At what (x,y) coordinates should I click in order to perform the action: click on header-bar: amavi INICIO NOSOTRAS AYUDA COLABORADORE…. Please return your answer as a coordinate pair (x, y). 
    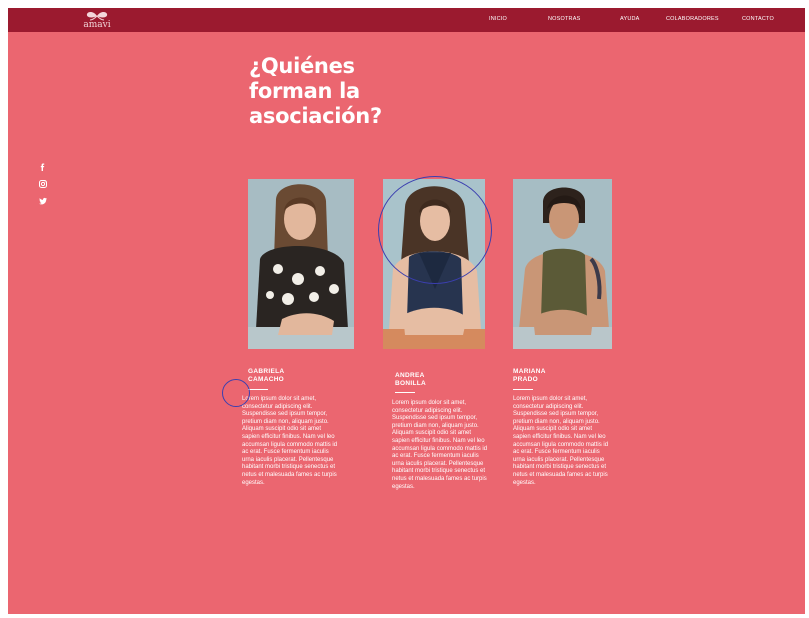
    Looking at the image, I should click on (406, 20).